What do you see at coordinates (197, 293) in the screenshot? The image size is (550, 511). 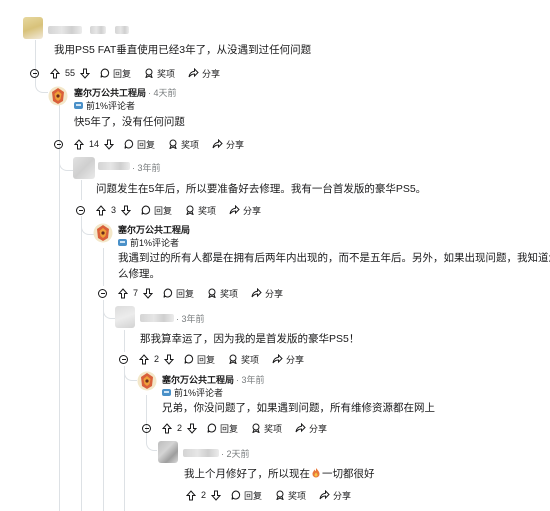 I see `comment-actions: 7 回复 奖项 分享` at bounding box center [197, 293].